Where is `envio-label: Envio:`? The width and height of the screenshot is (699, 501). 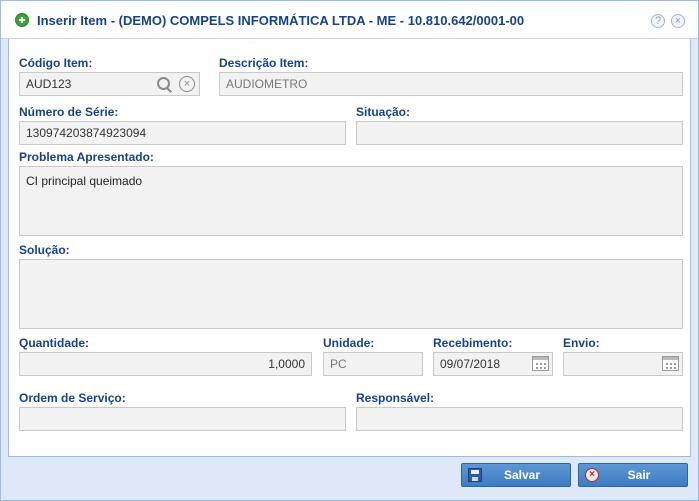 envio-label: Envio: is located at coordinates (581, 343).